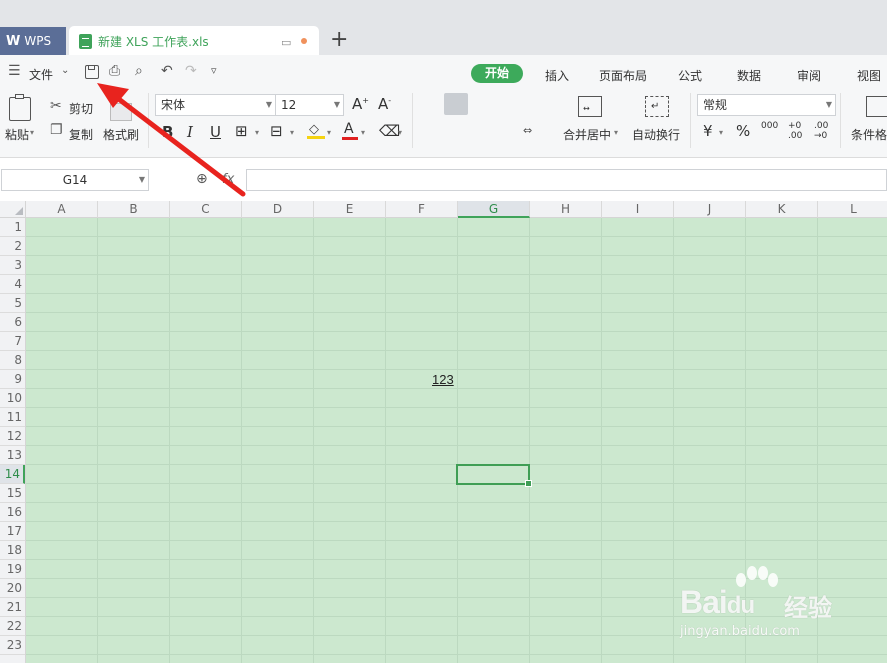 The height and width of the screenshot is (663, 887). Describe the element at coordinates (494, 209) in the screenshot. I see `column-header-g: G` at that location.